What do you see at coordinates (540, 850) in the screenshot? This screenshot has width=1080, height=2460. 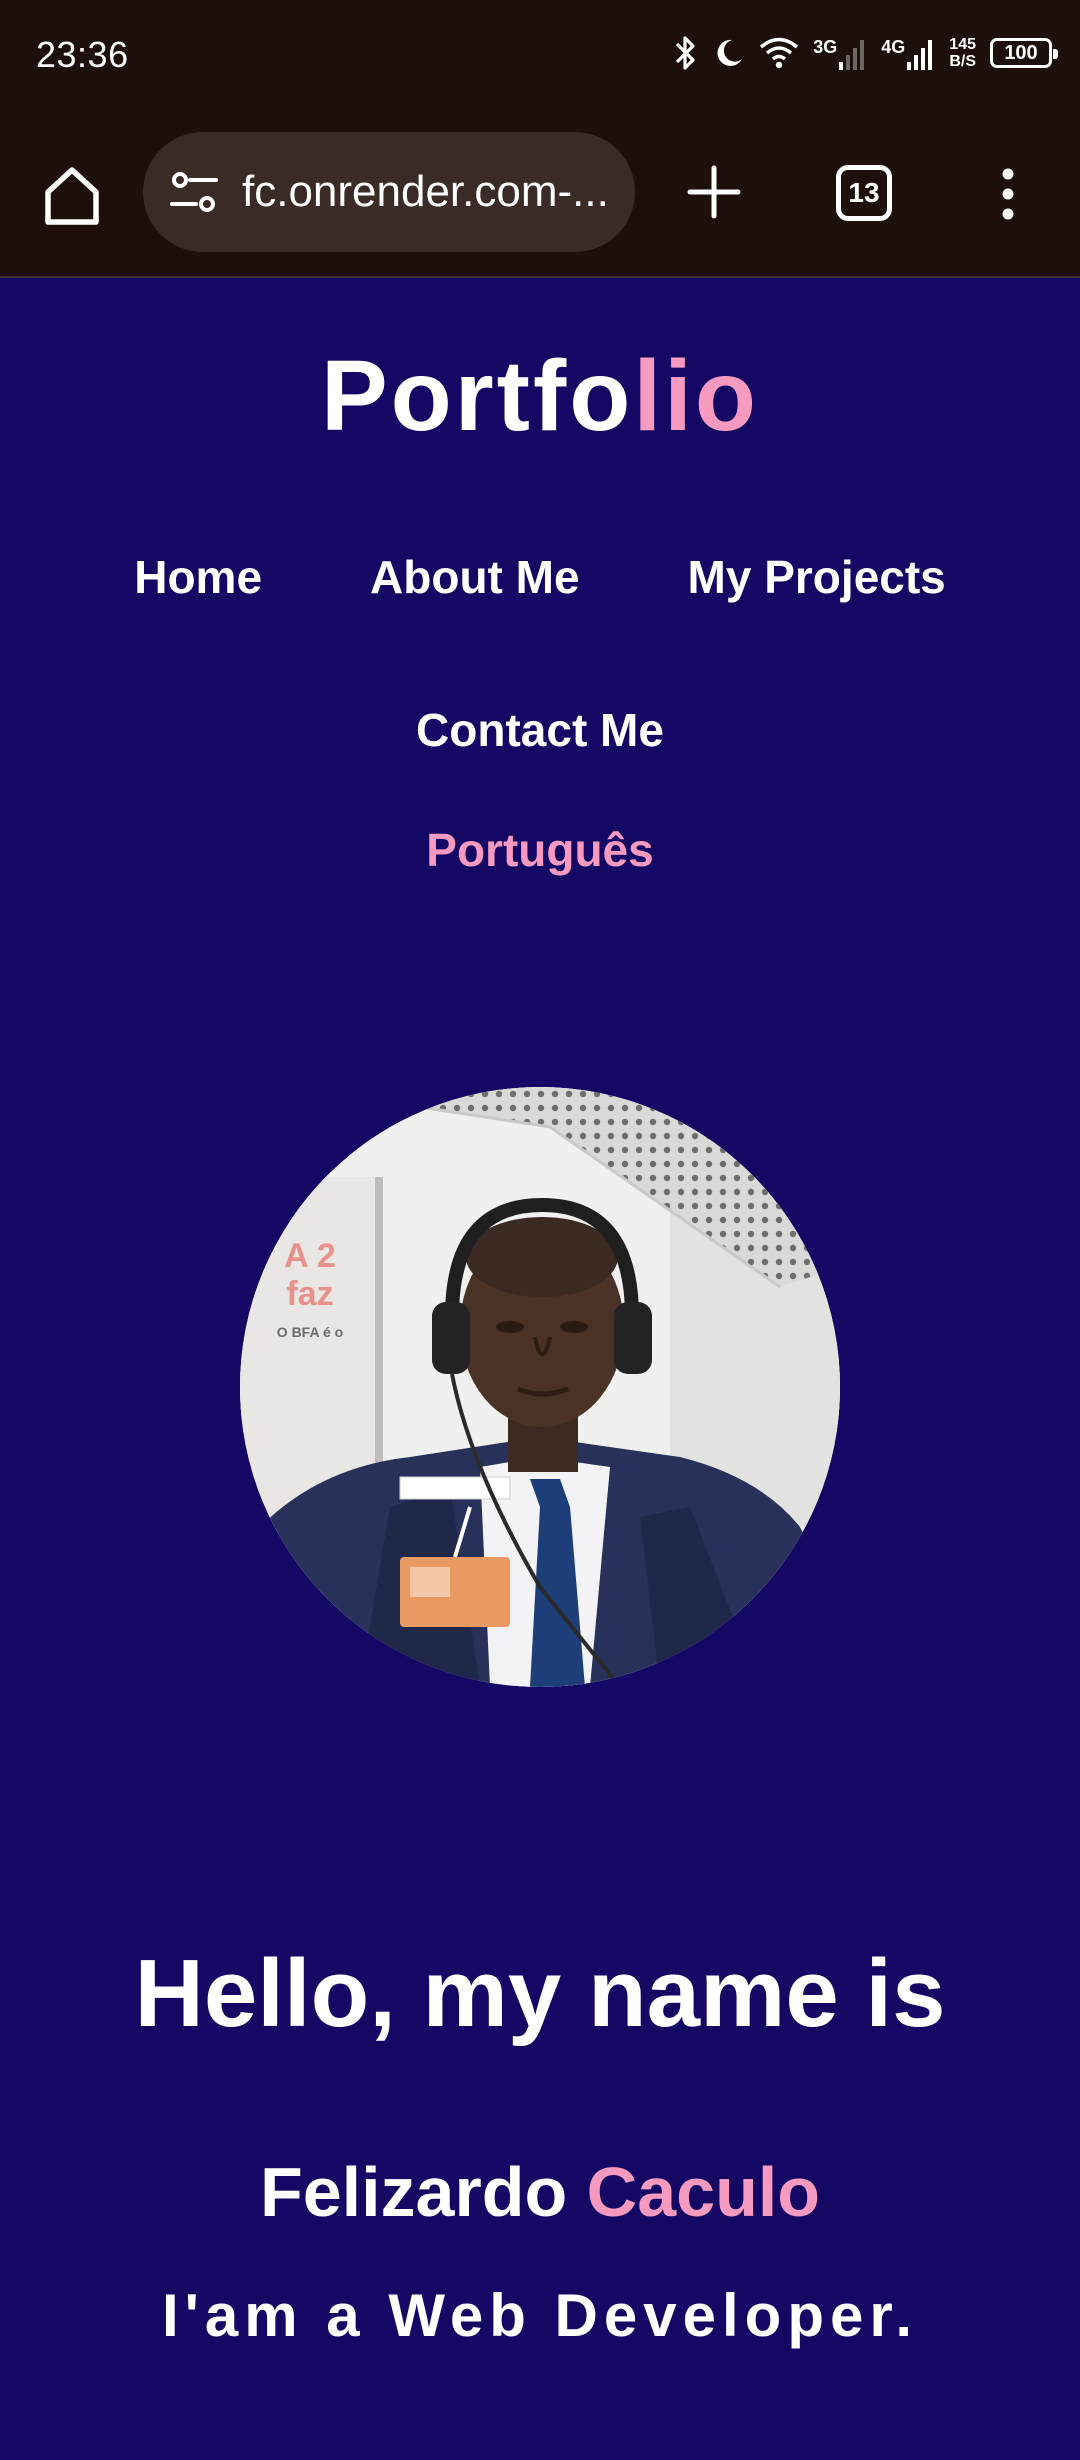 I see `language-switch-link: Português` at bounding box center [540, 850].